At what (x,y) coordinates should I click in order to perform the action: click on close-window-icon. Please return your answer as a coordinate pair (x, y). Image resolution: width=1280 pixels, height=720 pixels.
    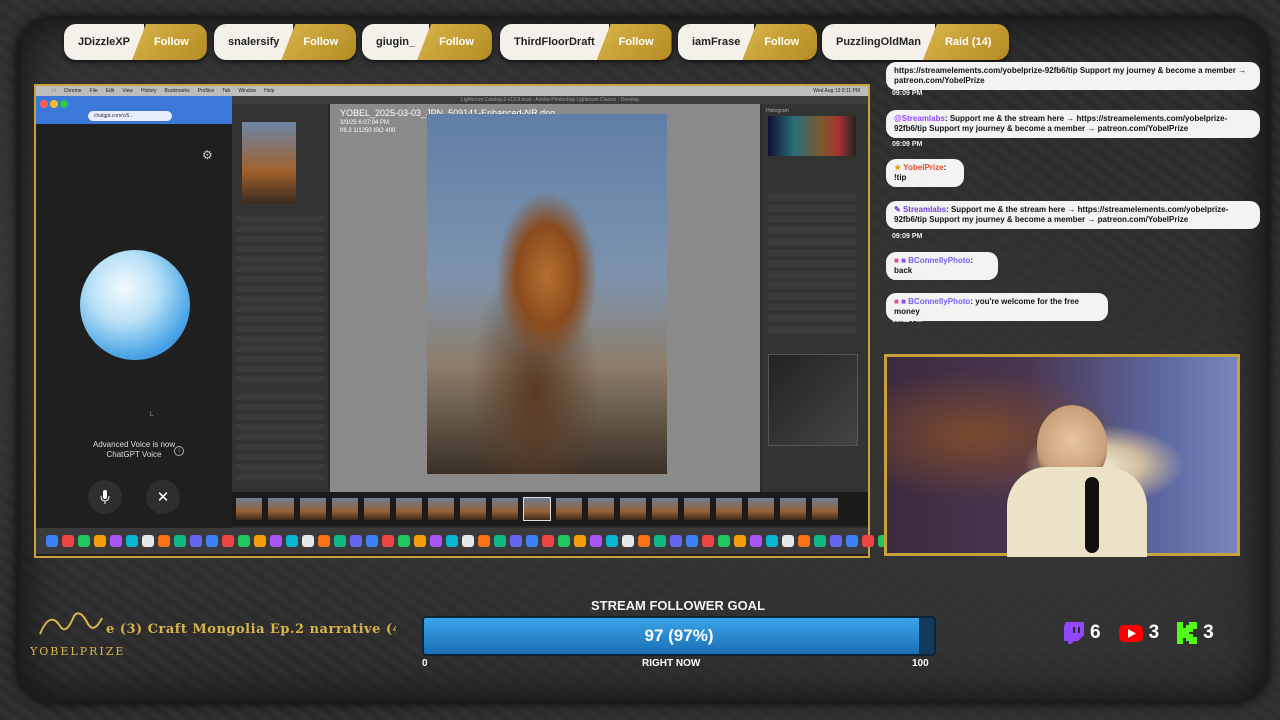
    Looking at the image, I should click on (44, 104).